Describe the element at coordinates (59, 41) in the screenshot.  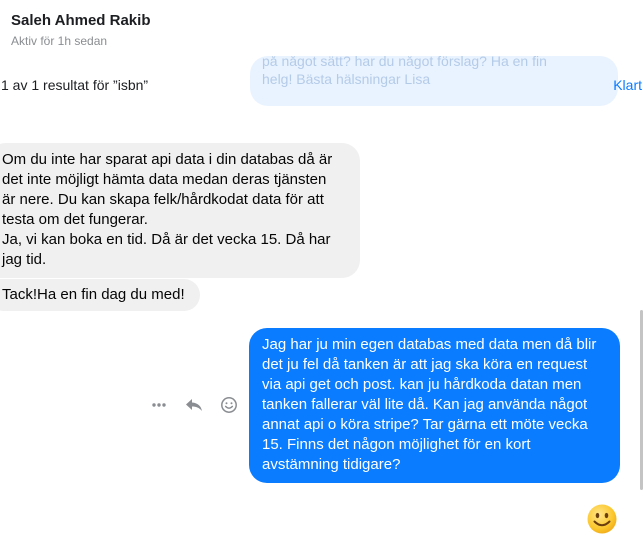
I see `contact-status: Aktiv för 1h sedan` at that location.